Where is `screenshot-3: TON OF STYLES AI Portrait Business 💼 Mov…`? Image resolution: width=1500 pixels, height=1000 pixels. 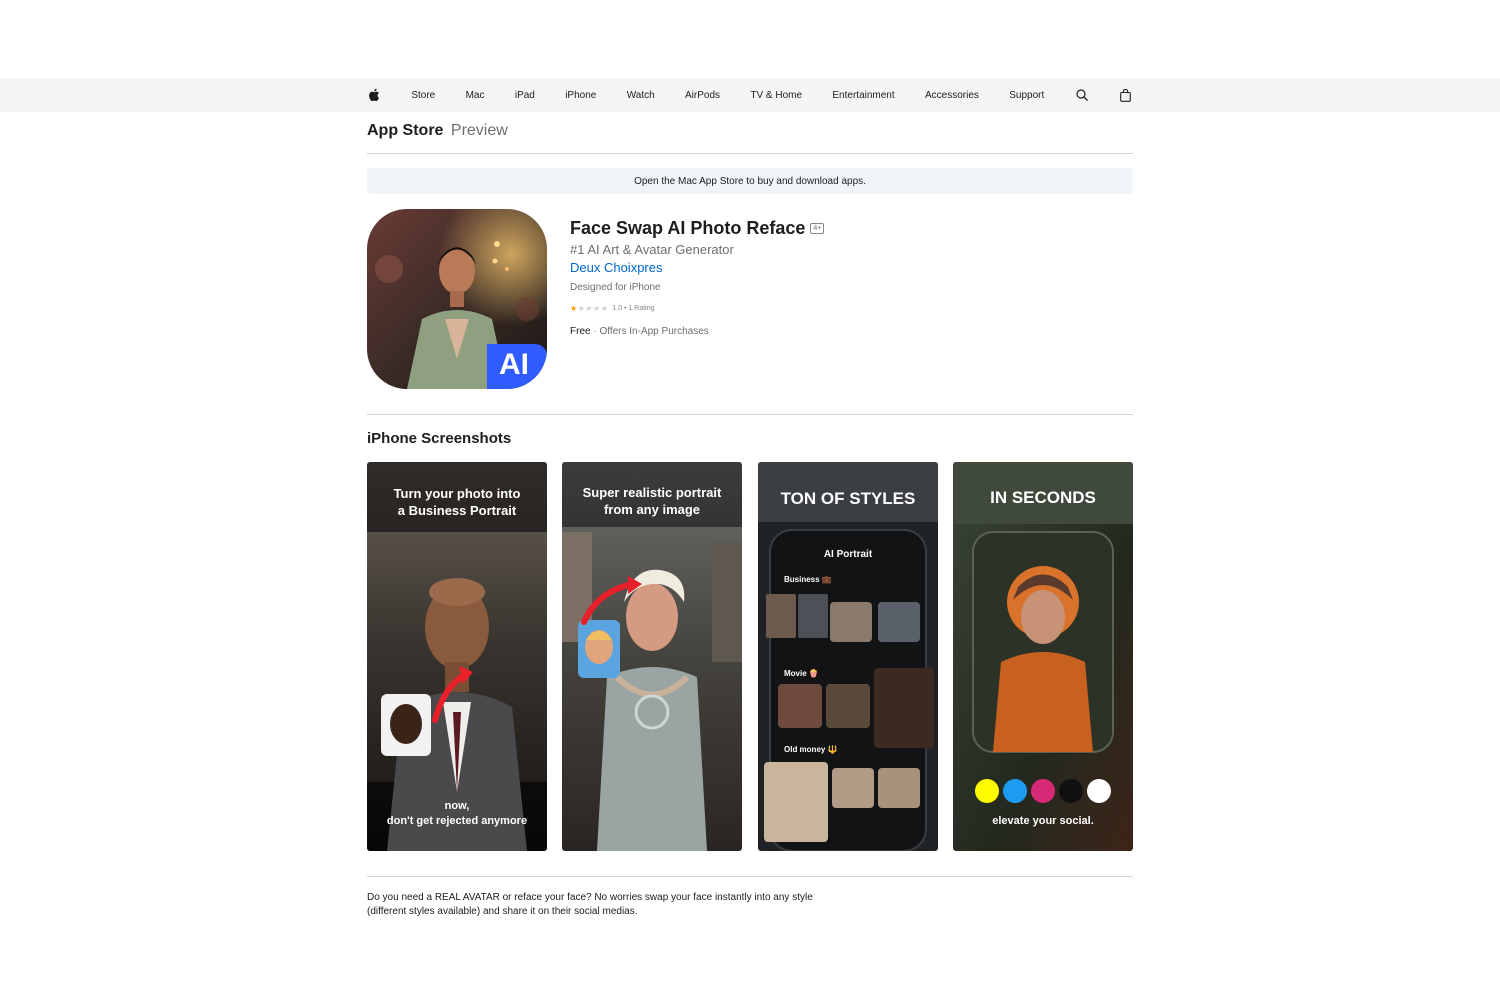 screenshot-3: TON OF STYLES AI Portrait Business 💼 Mov… is located at coordinates (848, 656).